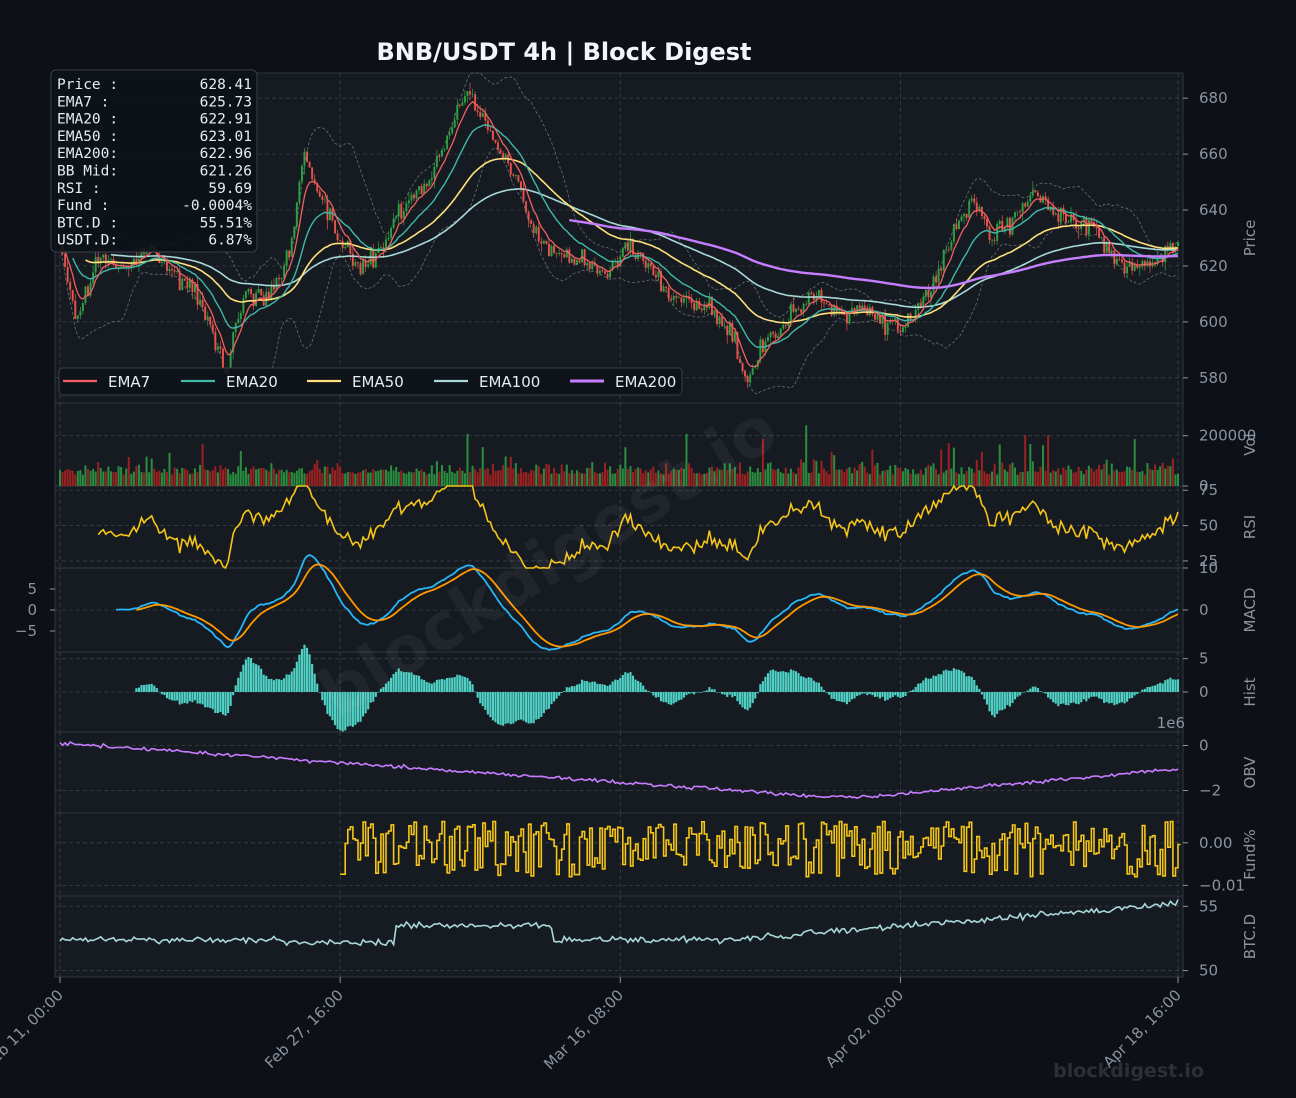 Image resolution: width=1296 pixels, height=1098 pixels. What do you see at coordinates (1208, 971) in the screenshot?
I see `ytick-label-btcd: 50` at bounding box center [1208, 971].